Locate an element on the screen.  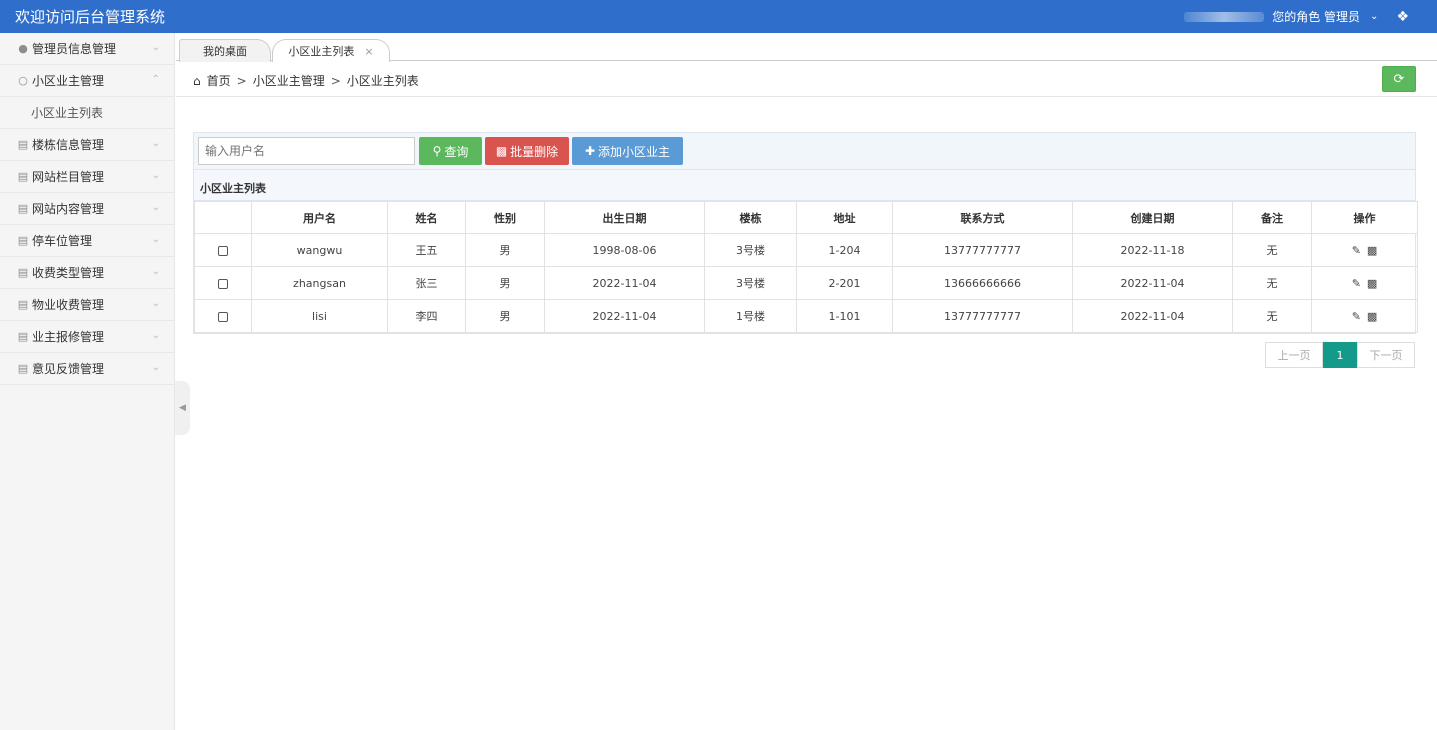
cell-phone: 13777777777 is located at coordinates (982, 316).